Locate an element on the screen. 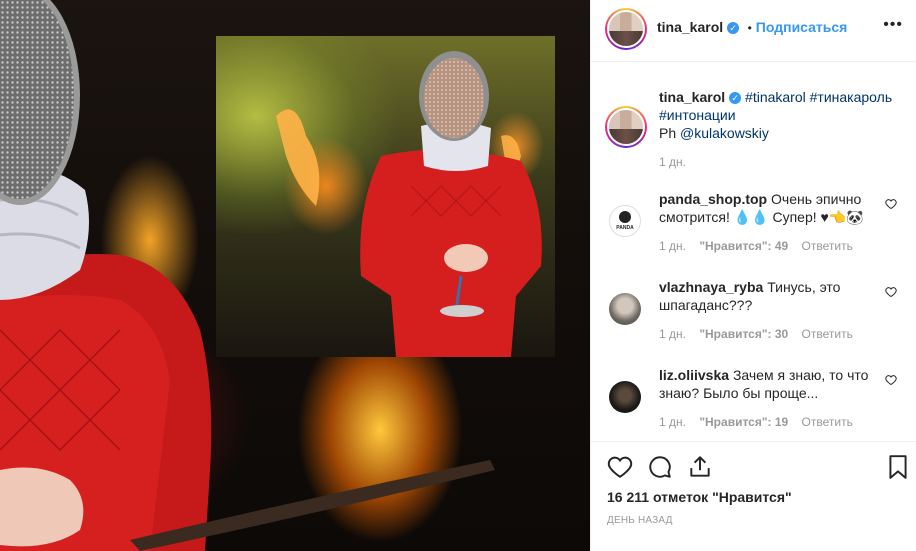  credit-mention: @kulakowskiy is located at coordinates (724, 133).